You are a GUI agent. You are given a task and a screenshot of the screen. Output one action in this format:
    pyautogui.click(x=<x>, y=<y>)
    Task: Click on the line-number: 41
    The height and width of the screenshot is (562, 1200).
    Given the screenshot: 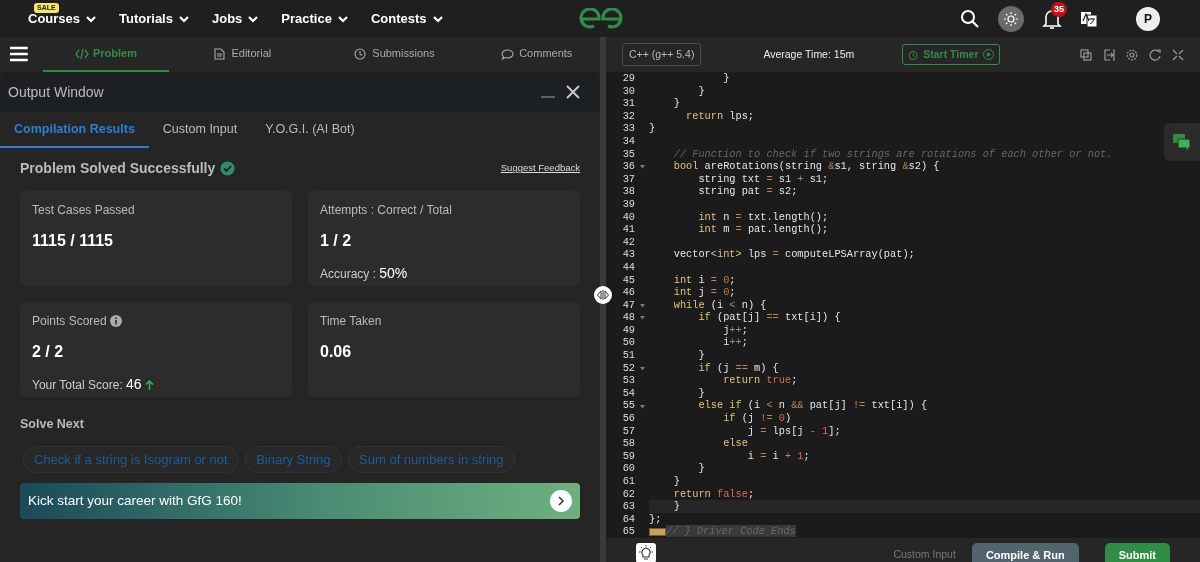 What is the action you would take?
    pyautogui.click(x=628, y=229)
    